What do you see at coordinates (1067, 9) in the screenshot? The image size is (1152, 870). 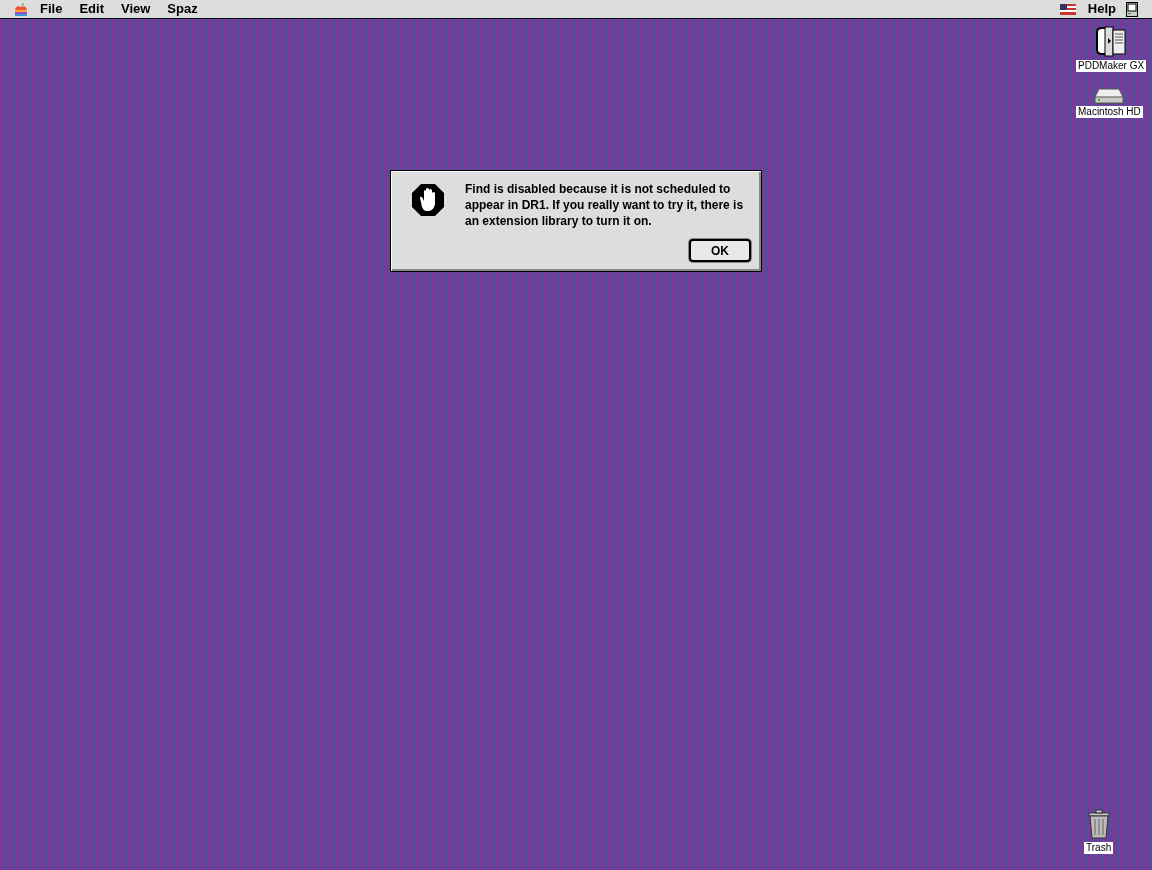 I see `flag-icon` at bounding box center [1067, 9].